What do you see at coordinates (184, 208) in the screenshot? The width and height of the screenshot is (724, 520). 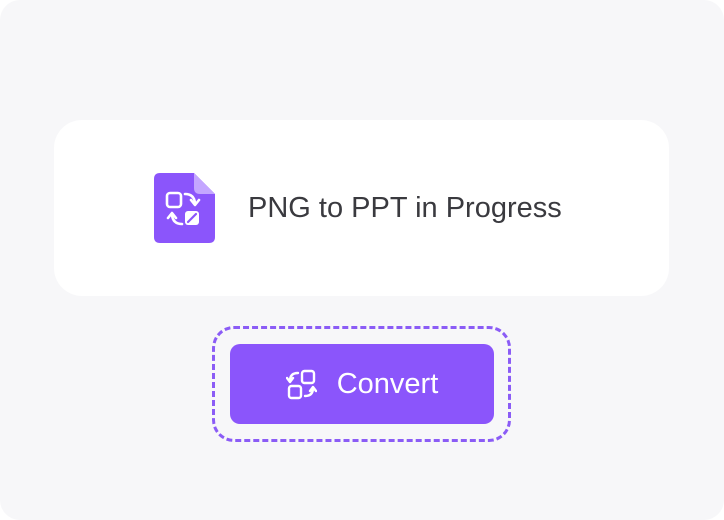 I see `png-to-ppt-file-icon` at bounding box center [184, 208].